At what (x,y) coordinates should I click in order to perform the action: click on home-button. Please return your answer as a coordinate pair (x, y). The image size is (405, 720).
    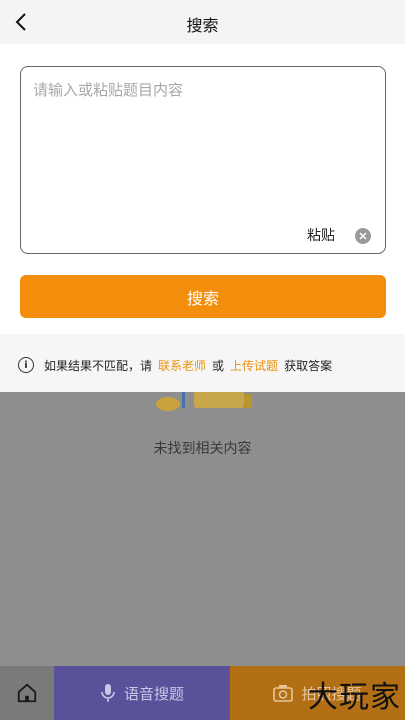
    Looking at the image, I should click on (27, 693).